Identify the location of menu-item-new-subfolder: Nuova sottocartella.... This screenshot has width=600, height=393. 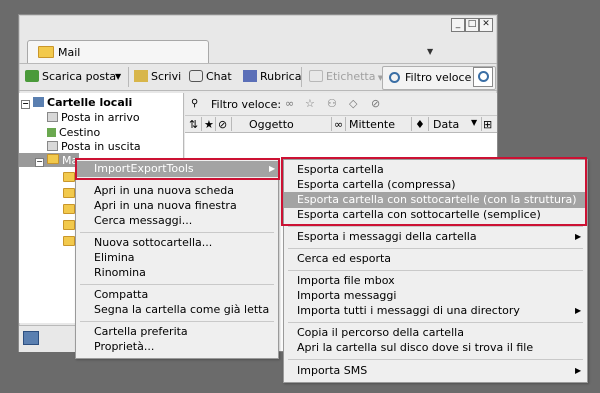
(177, 243).